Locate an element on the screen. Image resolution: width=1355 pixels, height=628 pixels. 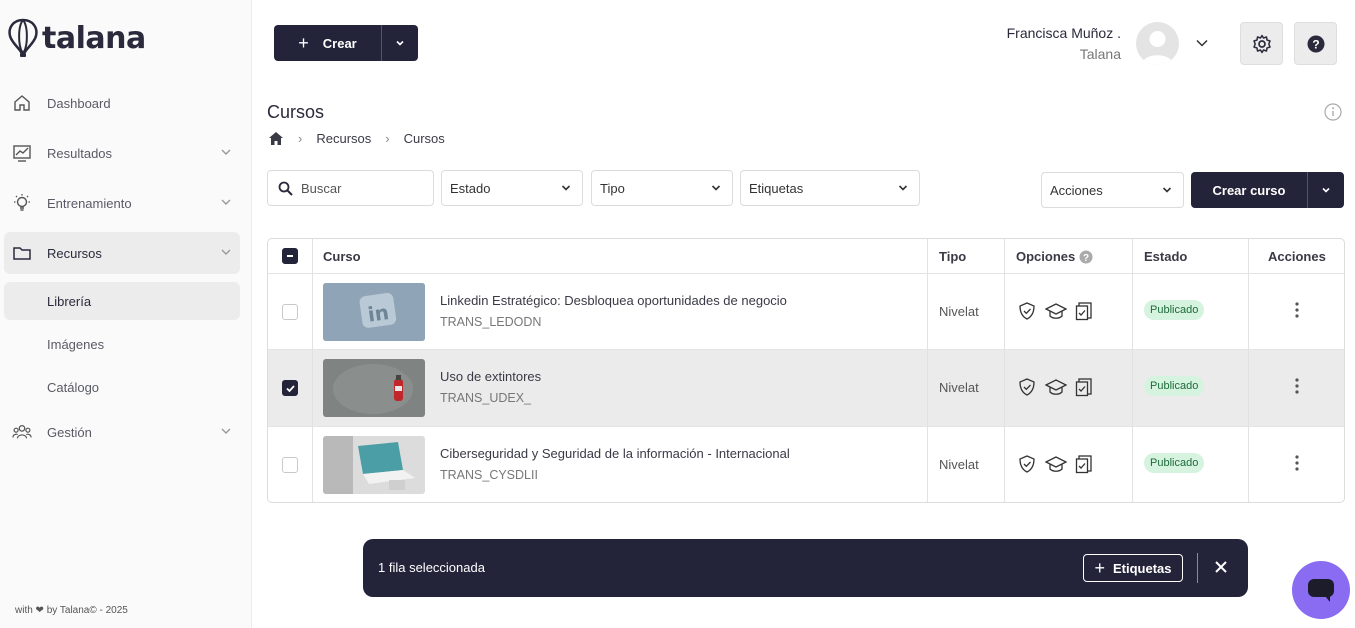
check-icon is located at coordinates (290, 388).